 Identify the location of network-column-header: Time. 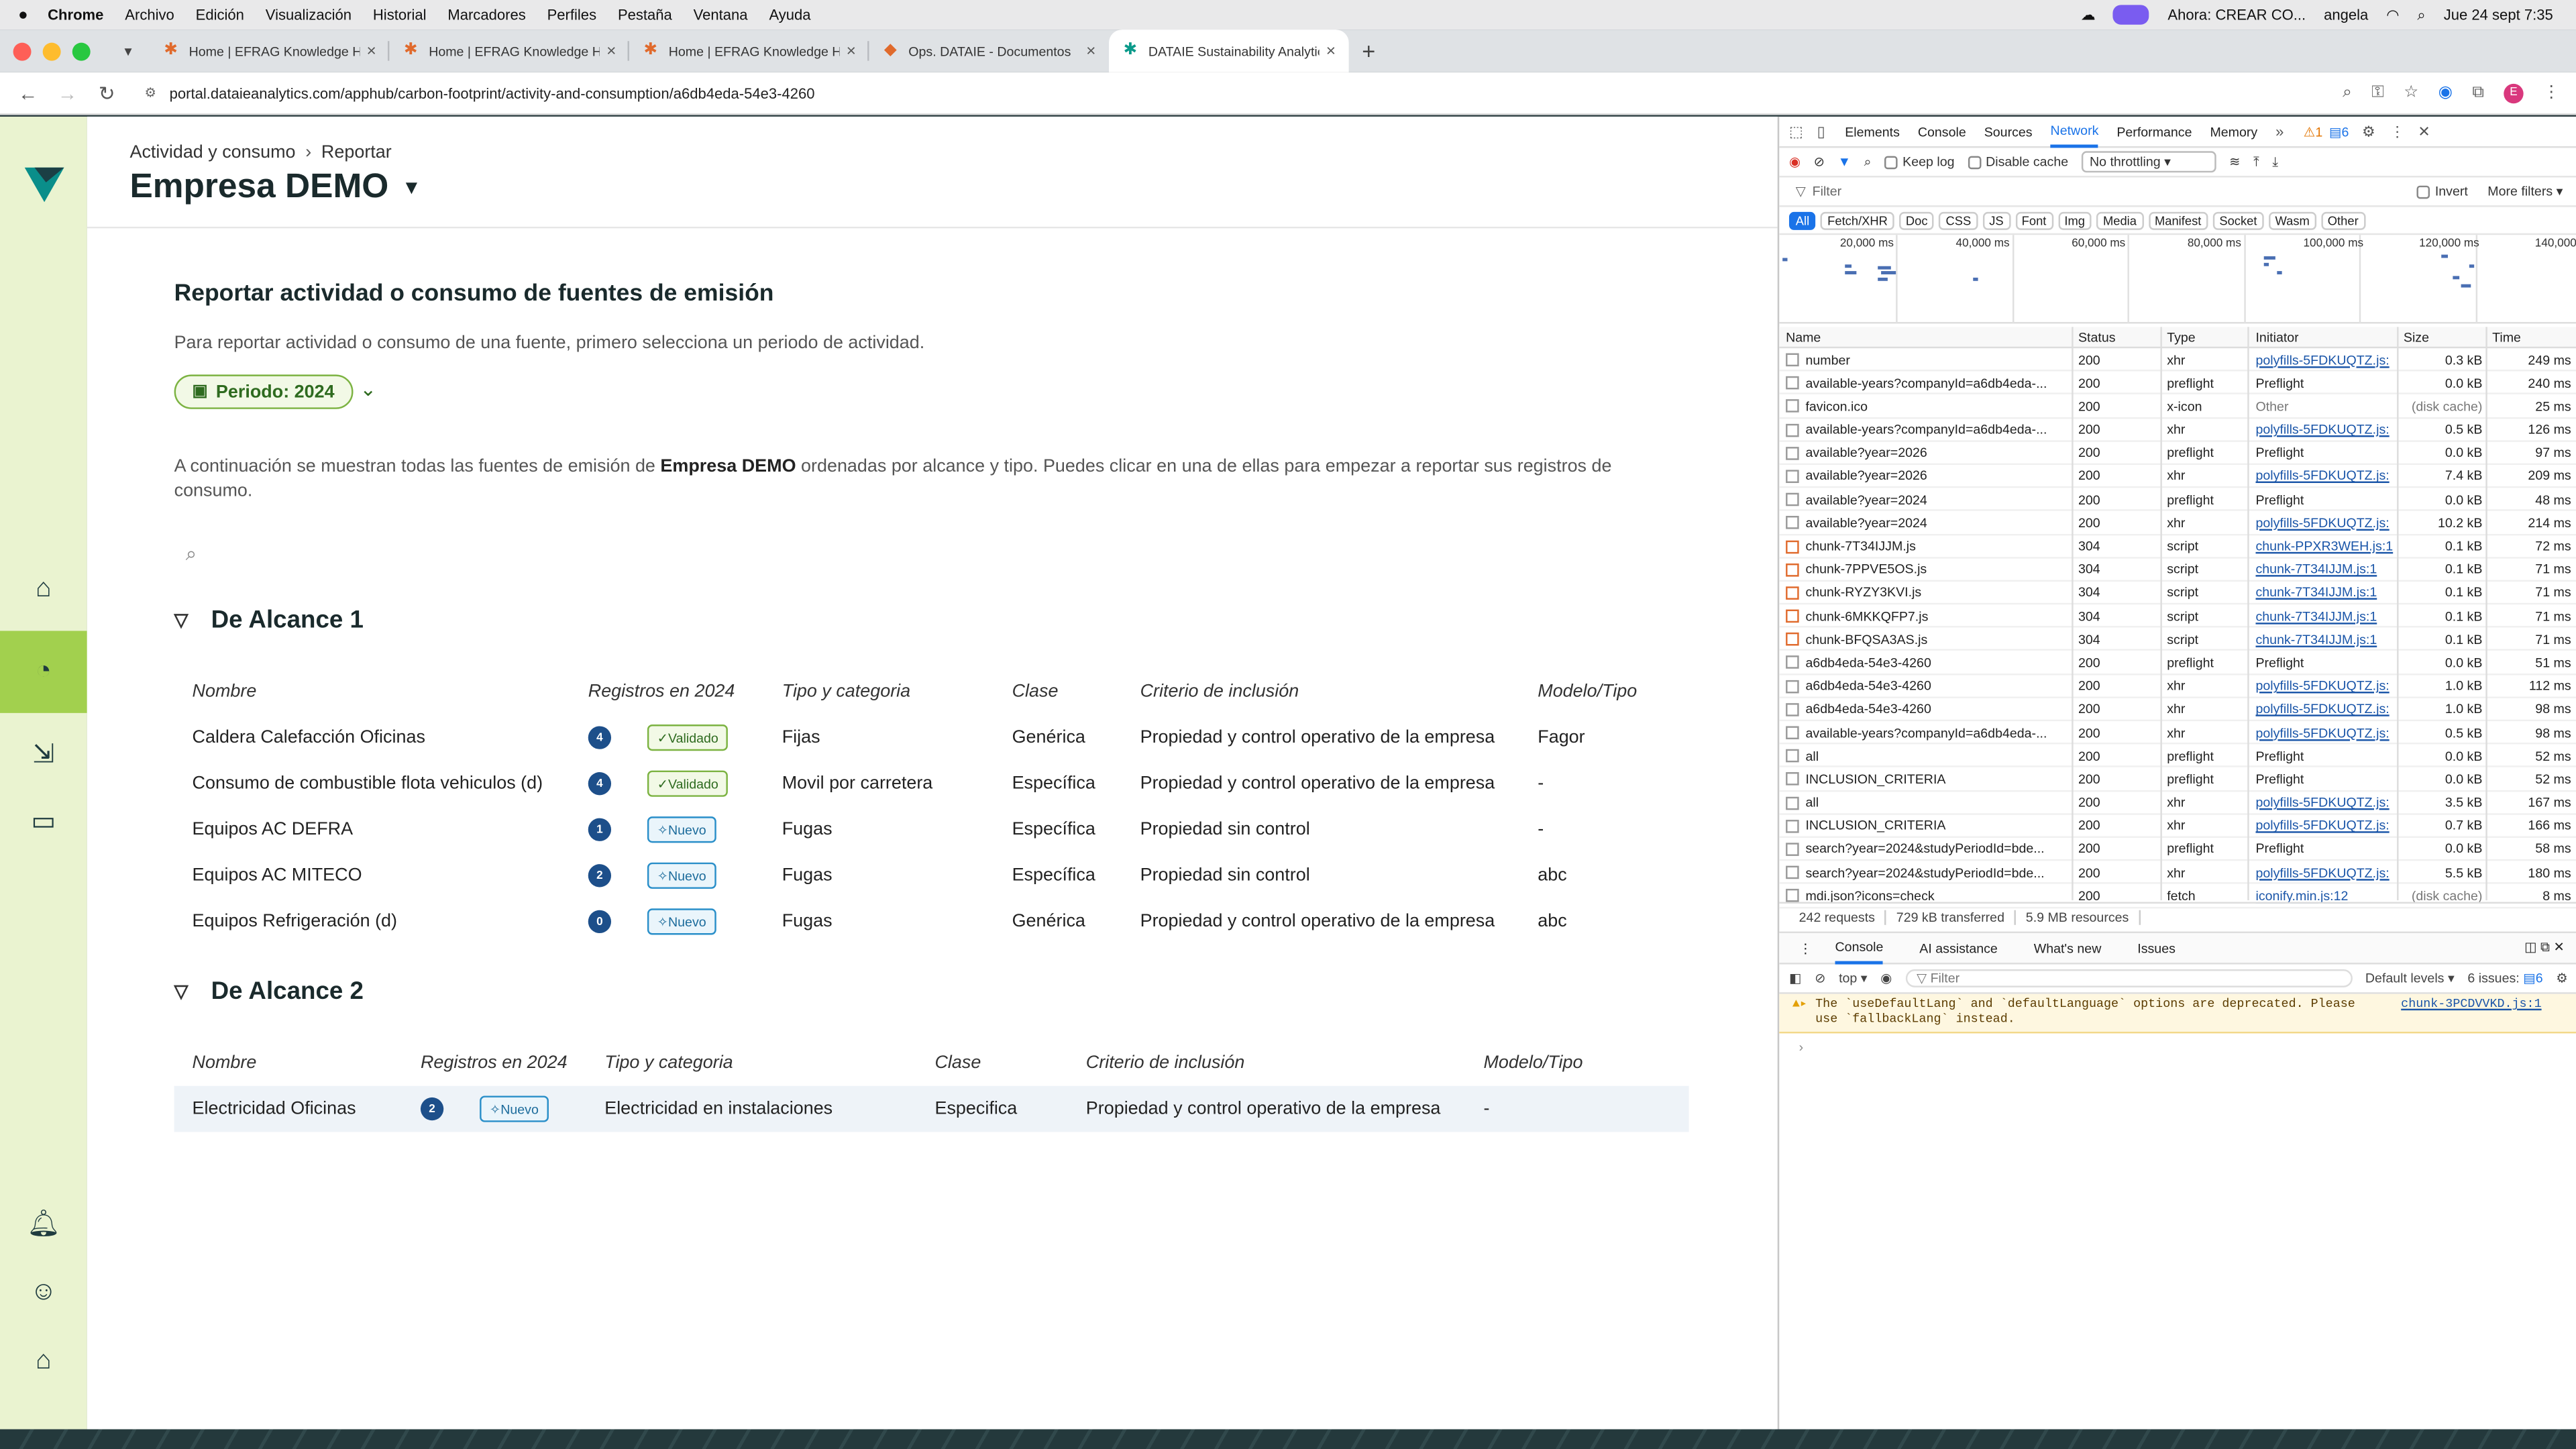
(2506, 337).